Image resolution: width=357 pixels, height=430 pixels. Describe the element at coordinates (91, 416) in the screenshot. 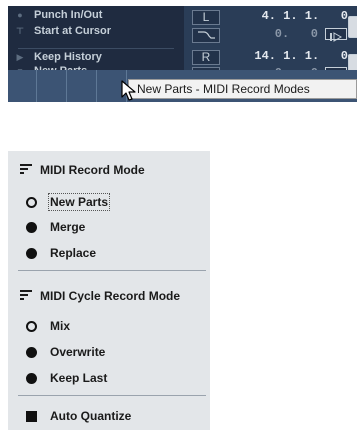

I see `menu-item-label: Auto Quantize` at that location.